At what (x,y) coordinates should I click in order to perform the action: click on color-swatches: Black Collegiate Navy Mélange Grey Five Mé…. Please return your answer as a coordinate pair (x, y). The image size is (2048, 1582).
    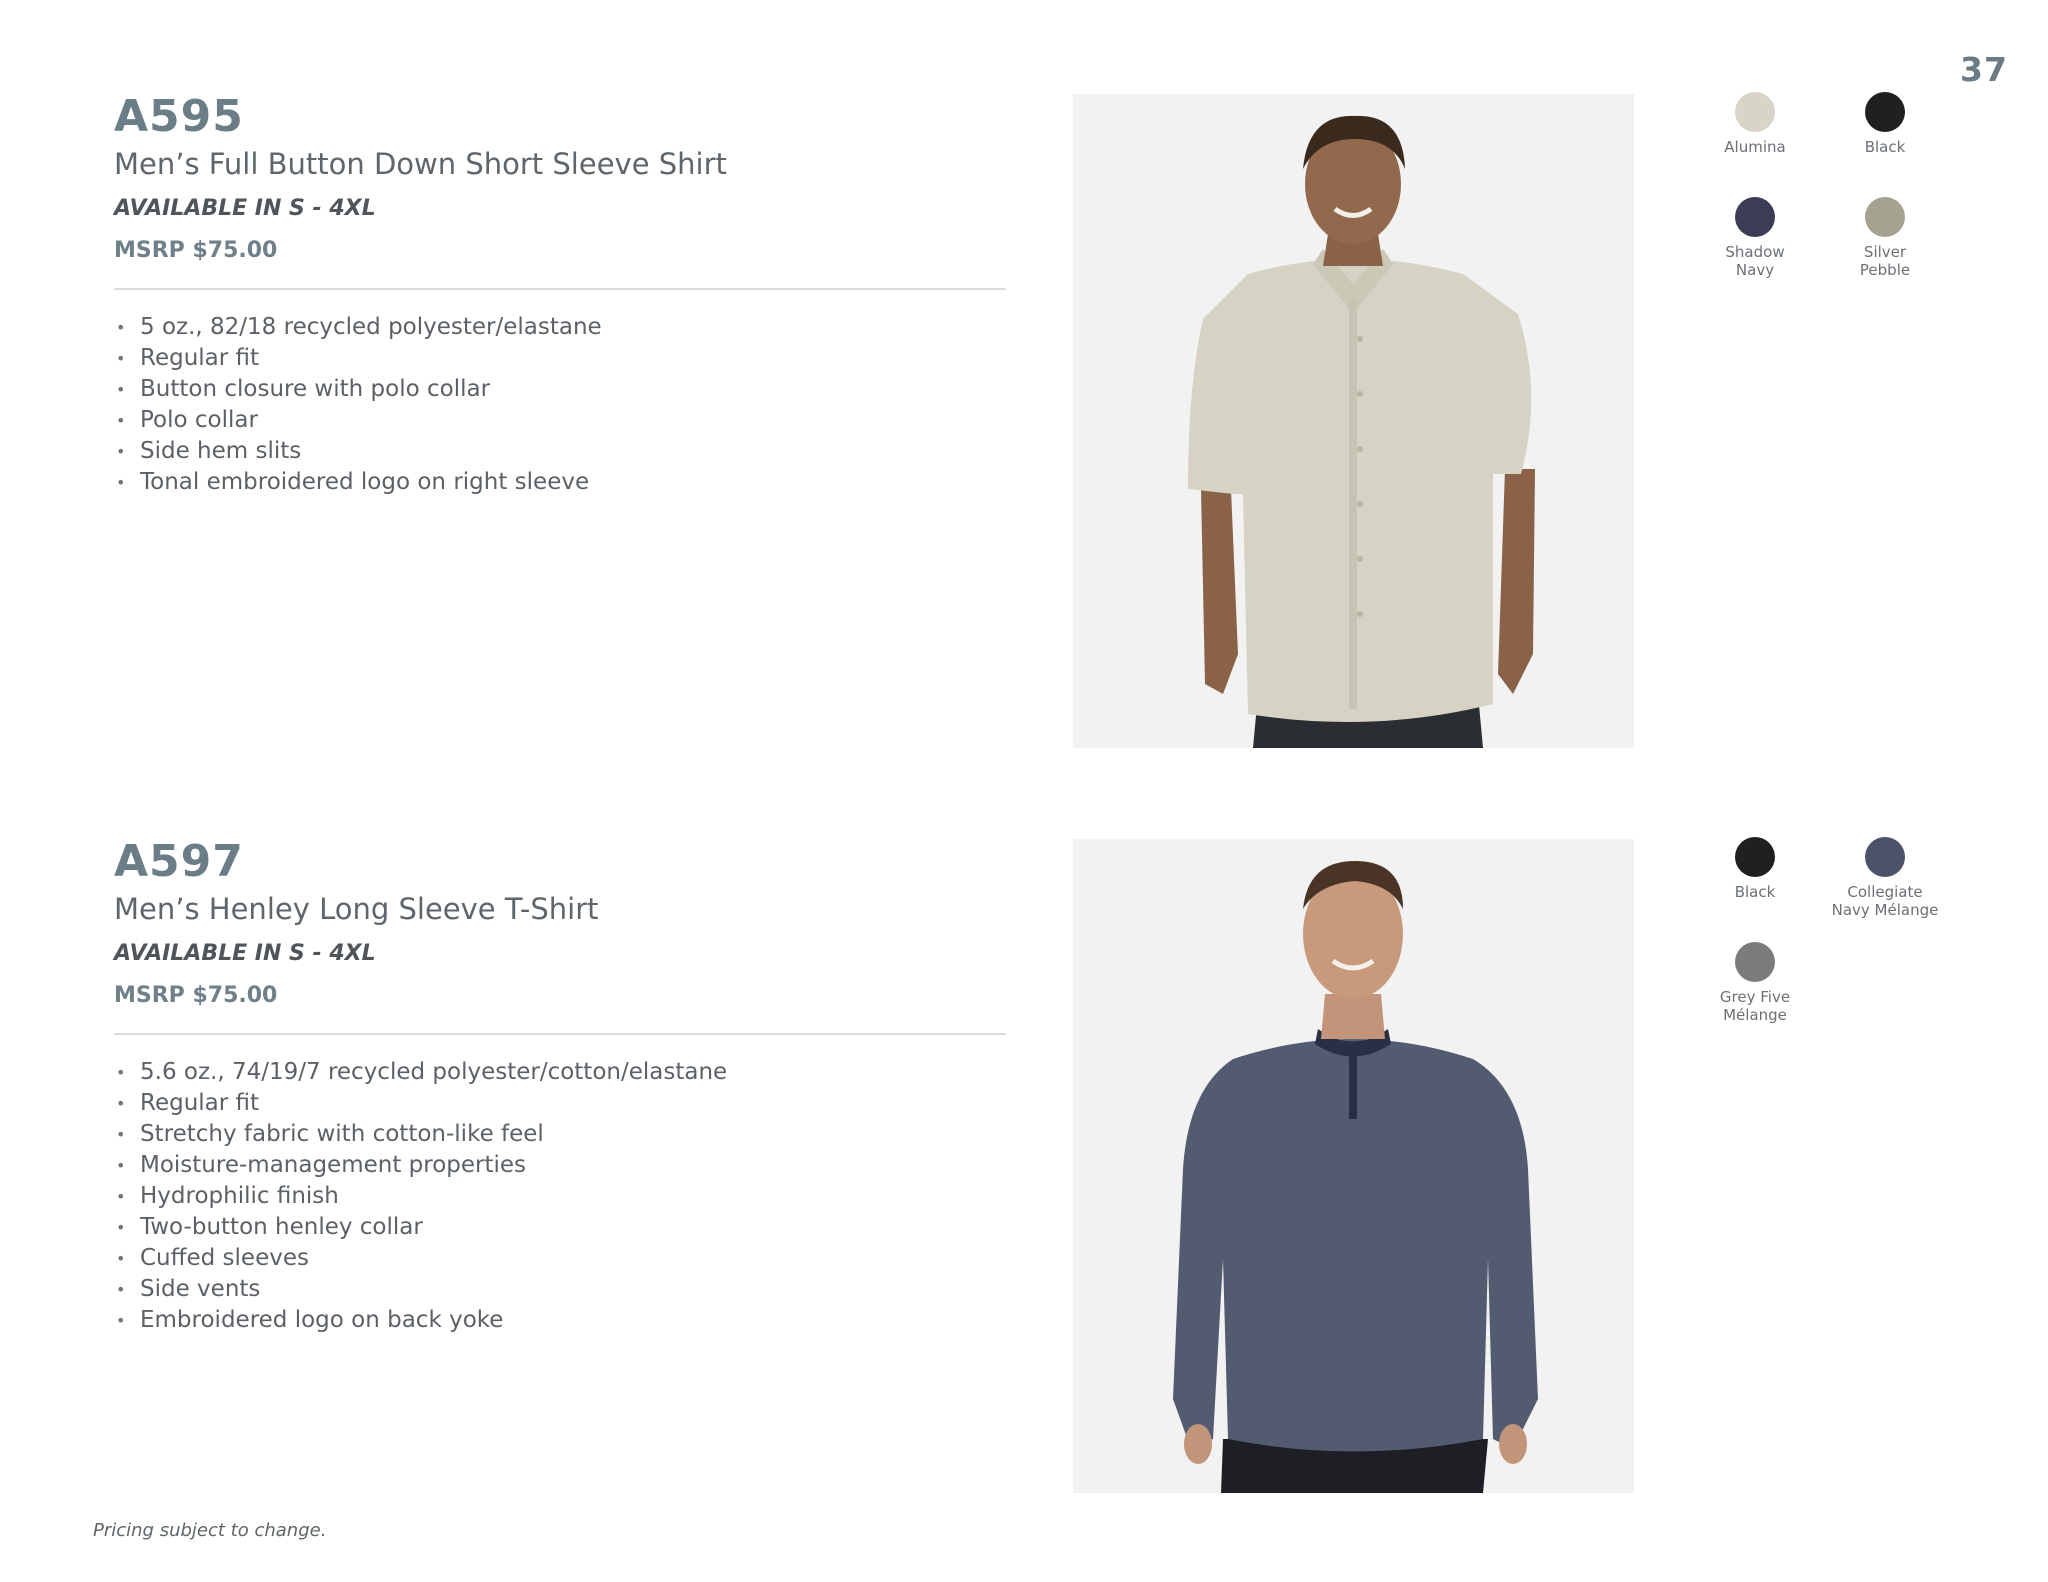
    Looking at the image, I should click on (1820, 985).